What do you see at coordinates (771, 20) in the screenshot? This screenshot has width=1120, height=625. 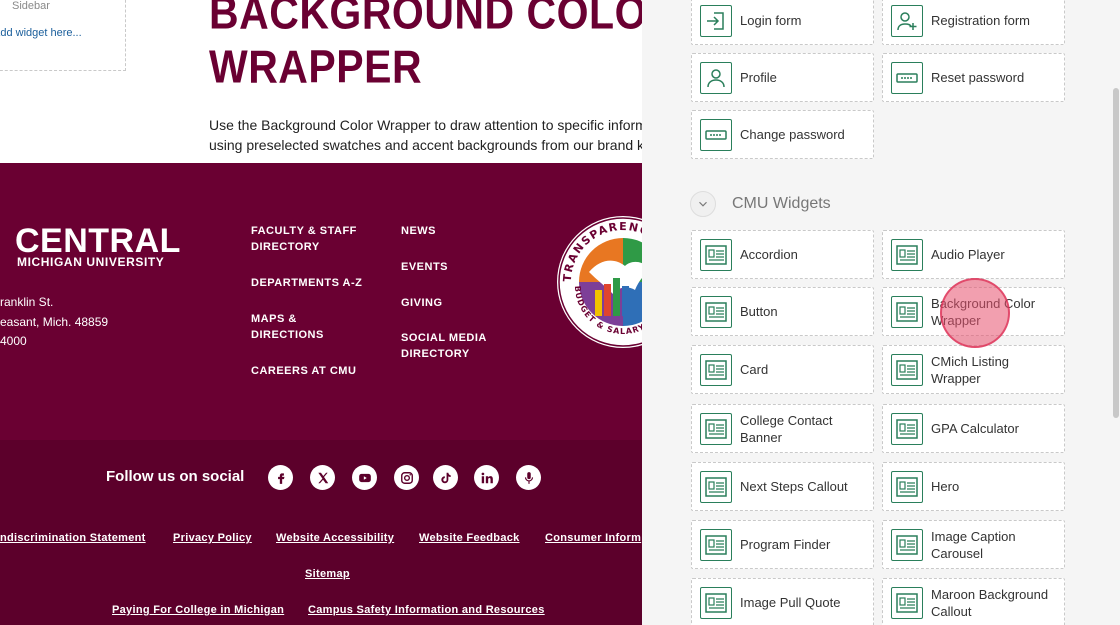 I see `widget-label: Login form` at bounding box center [771, 20].